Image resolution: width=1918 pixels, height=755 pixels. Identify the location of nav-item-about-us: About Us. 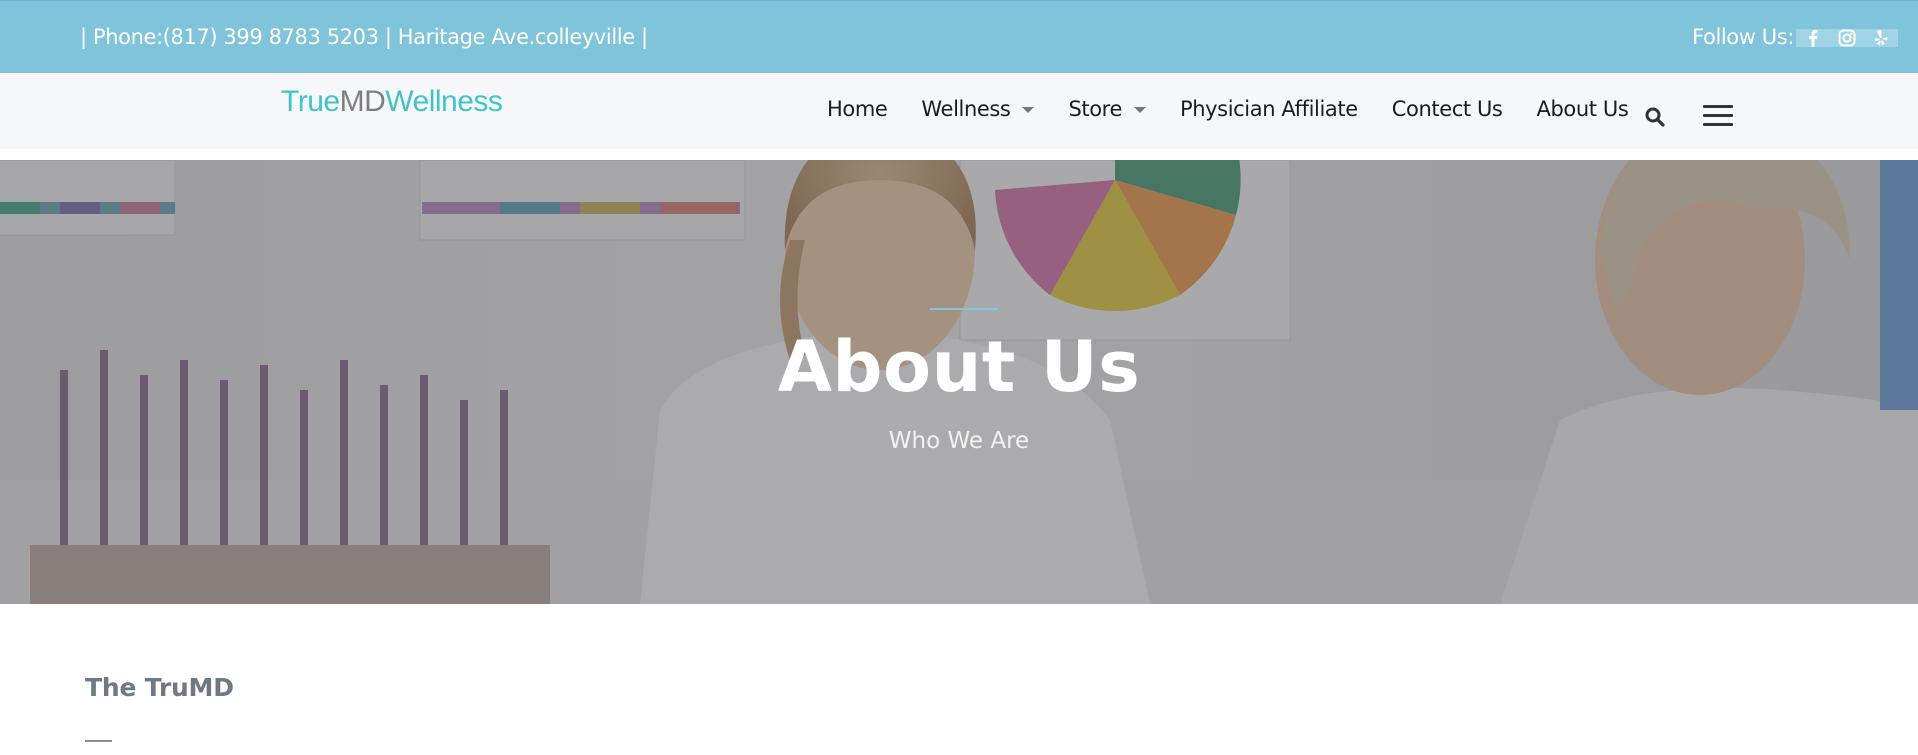
(1582, 109).